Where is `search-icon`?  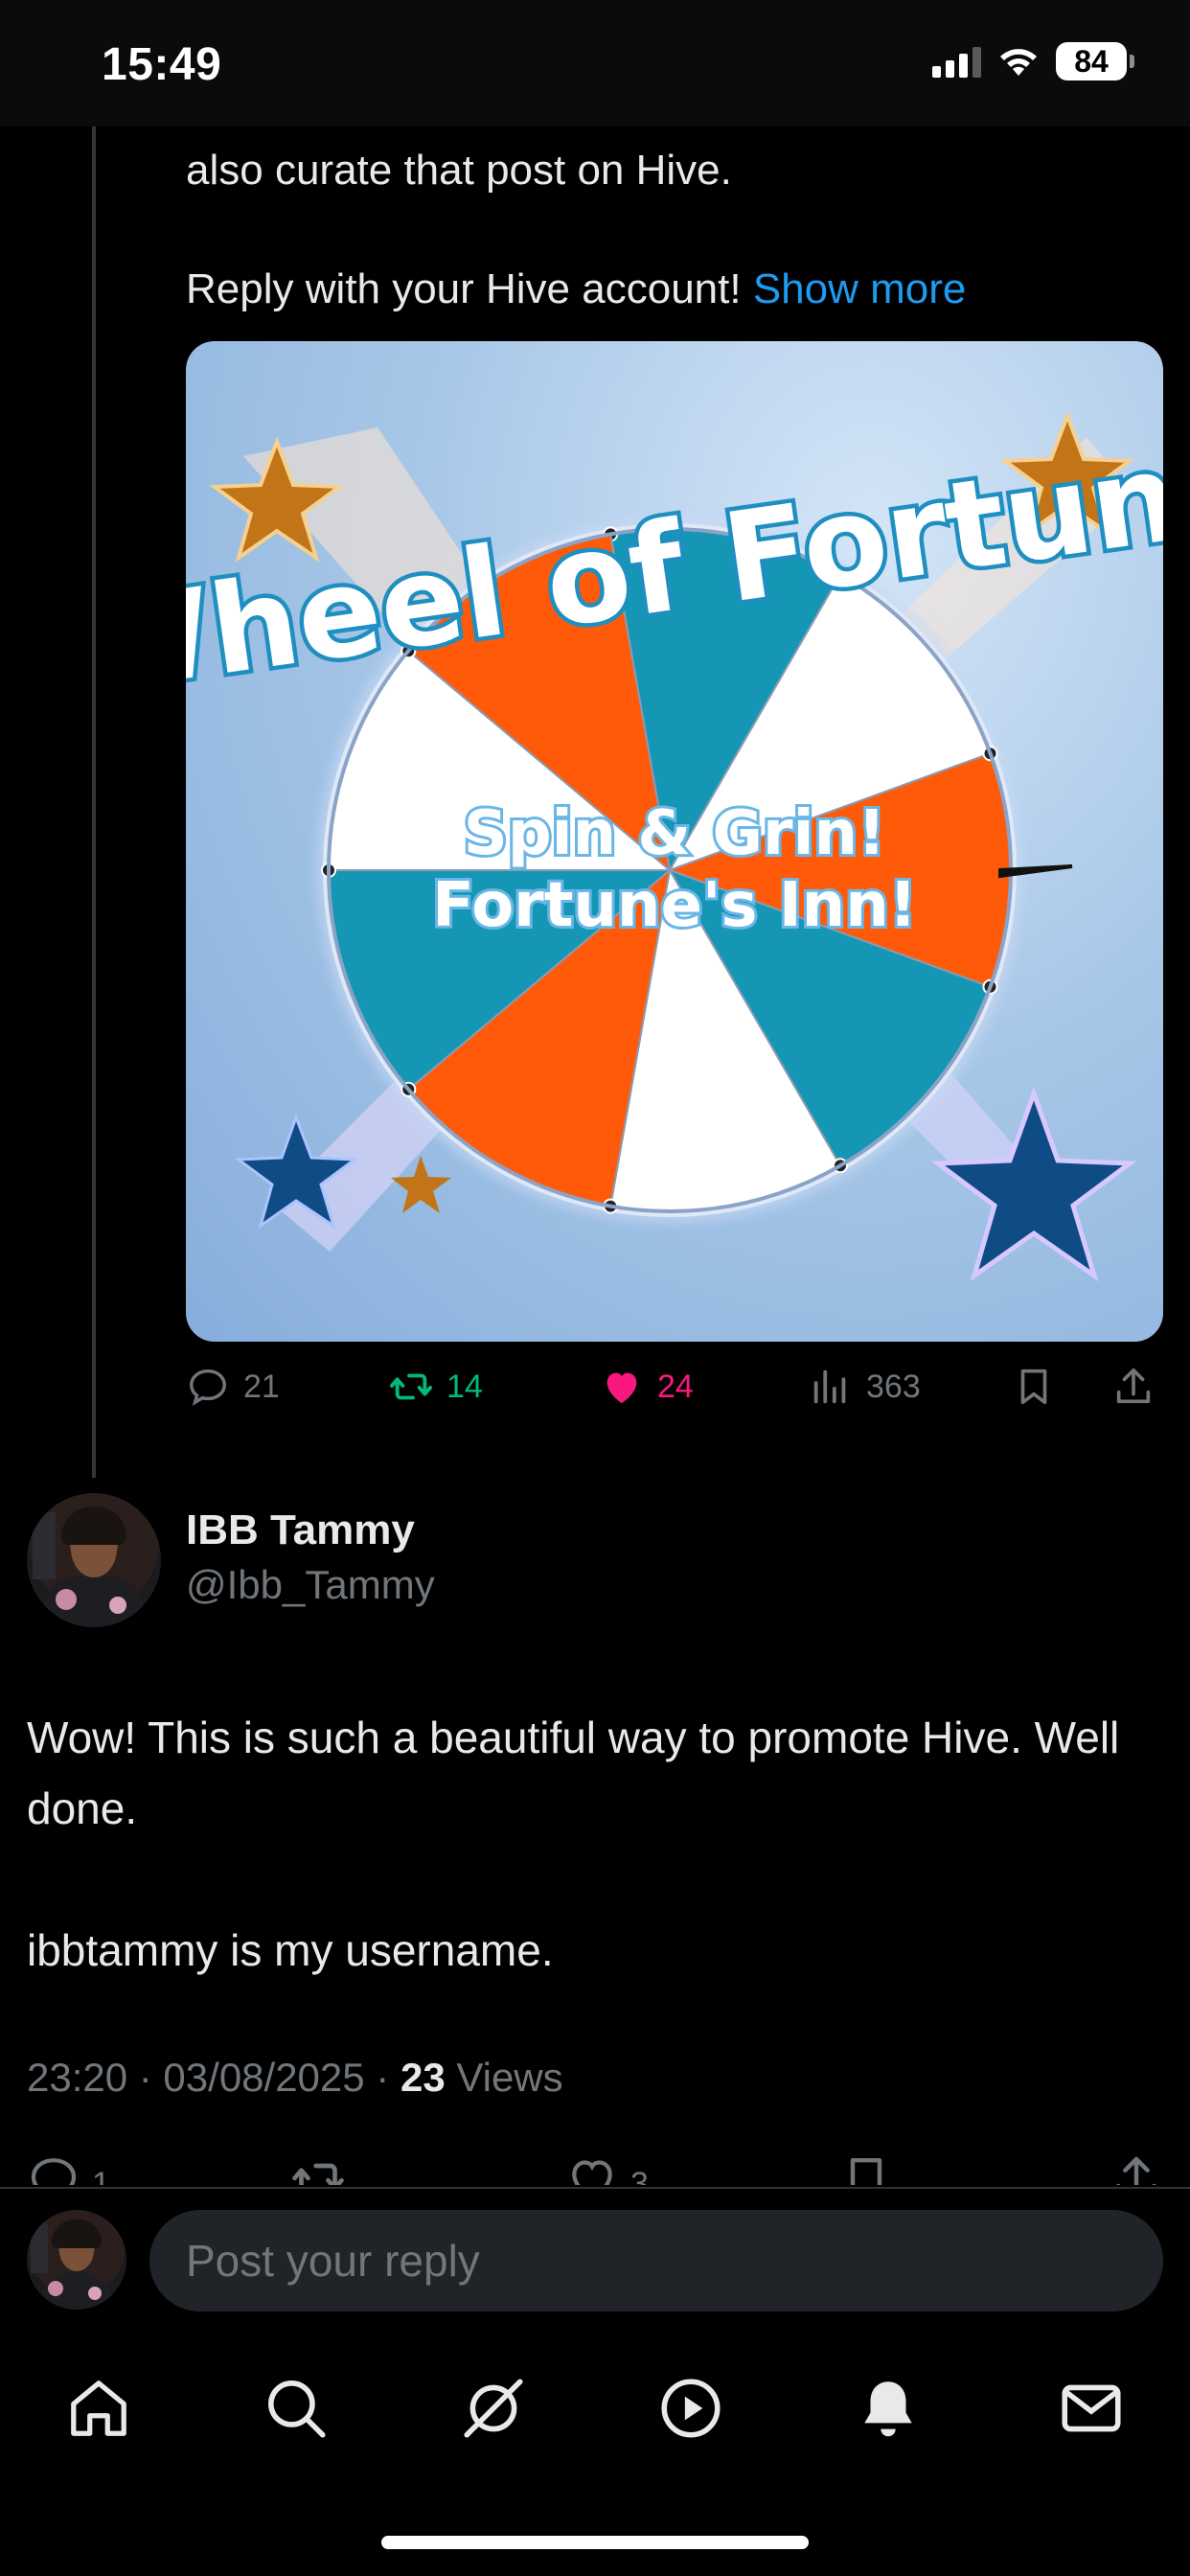 search-icon is located at coordinates (297, 2409).